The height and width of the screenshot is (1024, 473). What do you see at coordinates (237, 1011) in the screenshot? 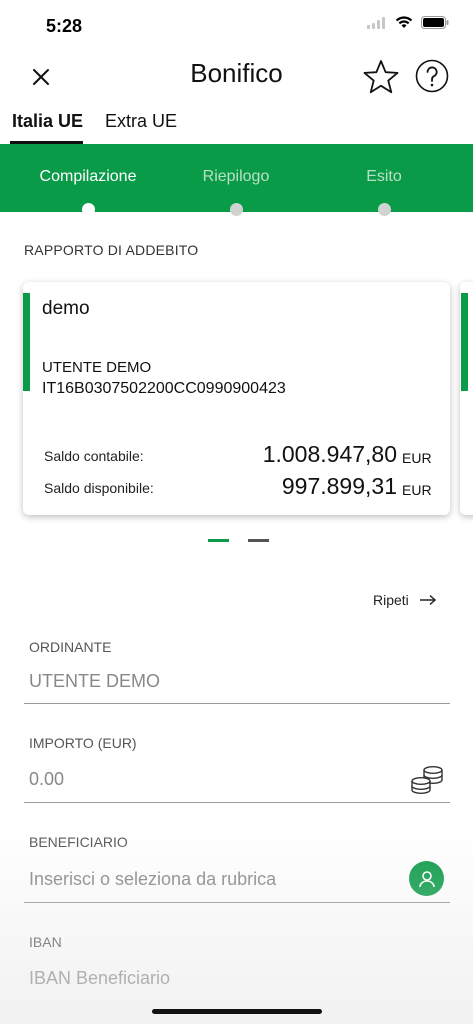
I see `home-indicator` at bounding box center [237, 1011].